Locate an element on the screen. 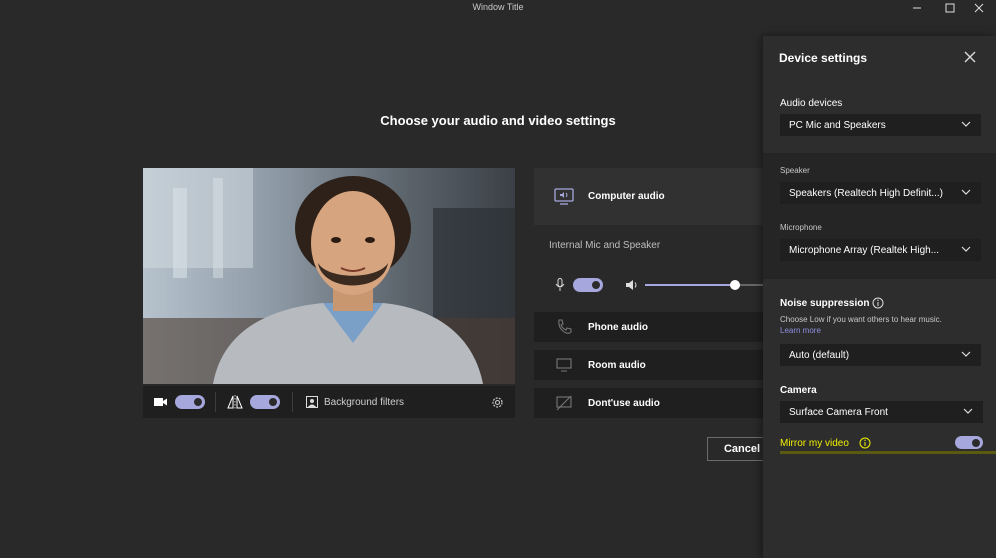  close-icon is located at coordinates (979, 8).